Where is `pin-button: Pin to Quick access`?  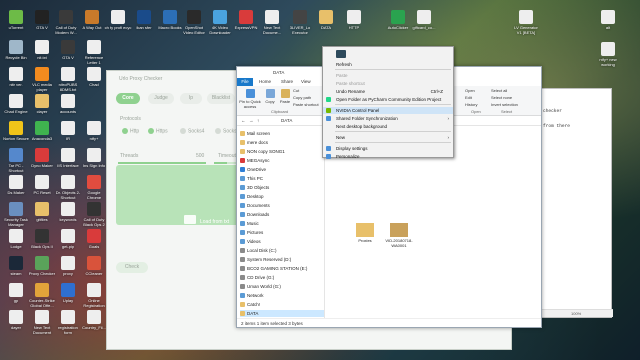
pin-button: Pin to Quick access is located at coordinates (250, 99).